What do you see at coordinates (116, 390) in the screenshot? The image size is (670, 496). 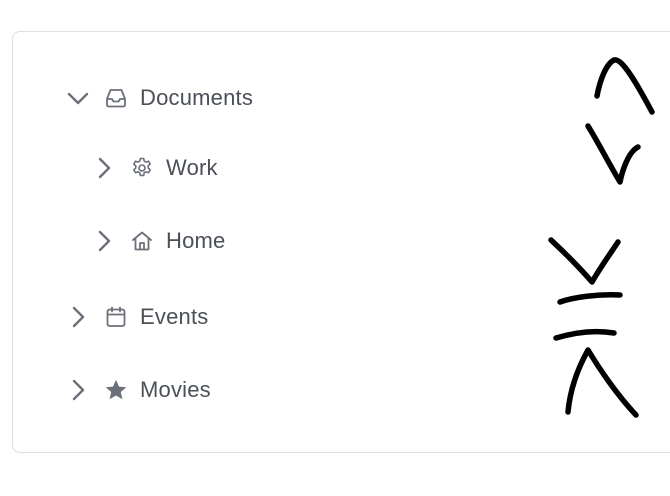 I see `star-icon` at bounding box center [116, 390].